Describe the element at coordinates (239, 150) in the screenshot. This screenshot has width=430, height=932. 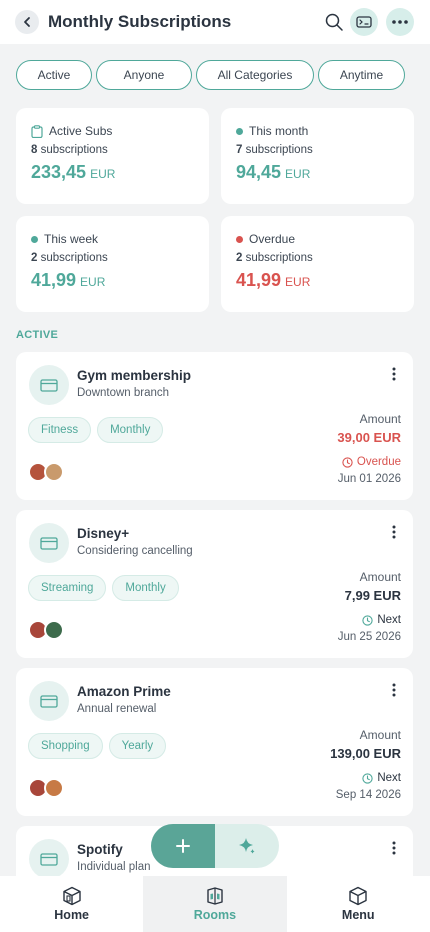
I see `stat-count: 7` at that location.